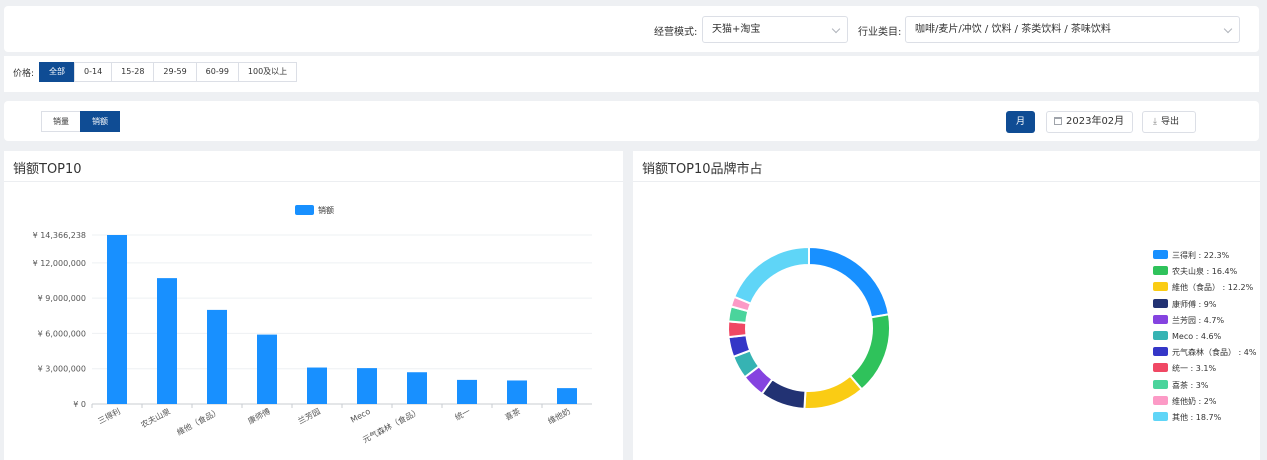  I want to click on export-button: ⤓ 导出, so click(1169, 122).